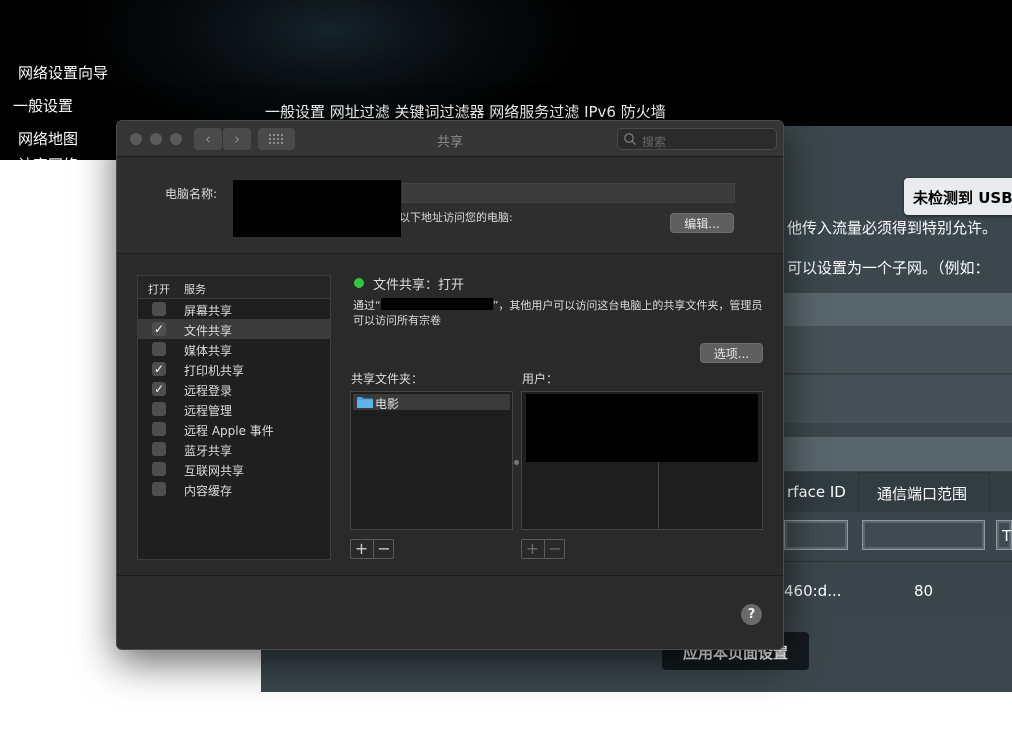 This screenshot has width=1012, height=746. I want to click on header-service: 服务, so click(195, 289).